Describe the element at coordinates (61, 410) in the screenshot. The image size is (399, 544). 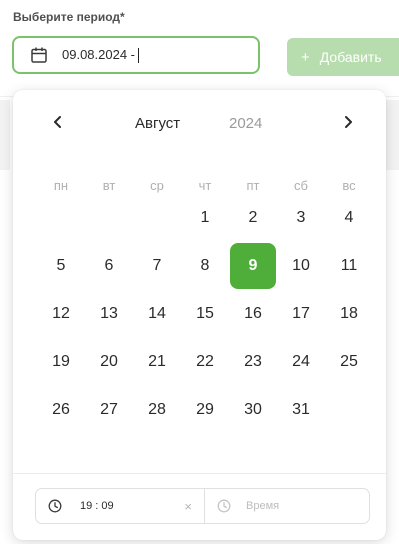
I see `day-cell: 26` at that location.